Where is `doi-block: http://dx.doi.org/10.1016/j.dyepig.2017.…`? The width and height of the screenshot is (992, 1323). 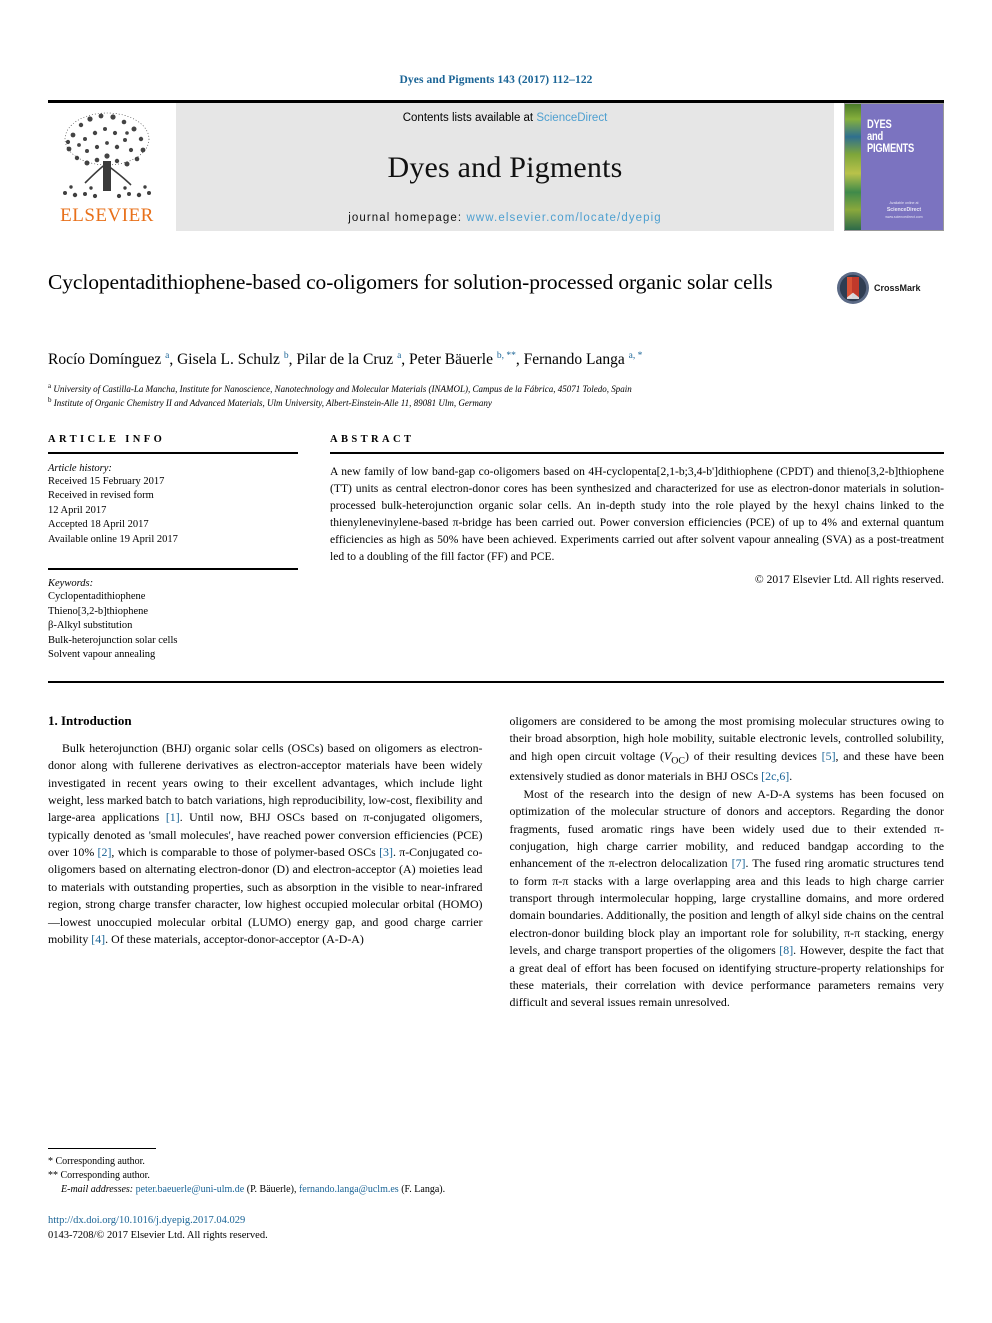
doi-block: http://dx.doi.org/10.1016/j.dyepig.2017.… is located at coordinates (262, 1228).